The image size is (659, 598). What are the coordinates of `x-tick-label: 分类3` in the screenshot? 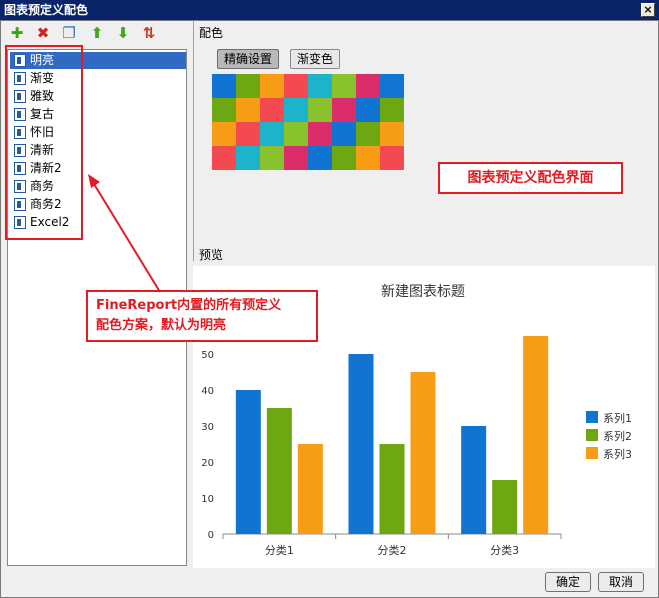 It's located at (504, 550).